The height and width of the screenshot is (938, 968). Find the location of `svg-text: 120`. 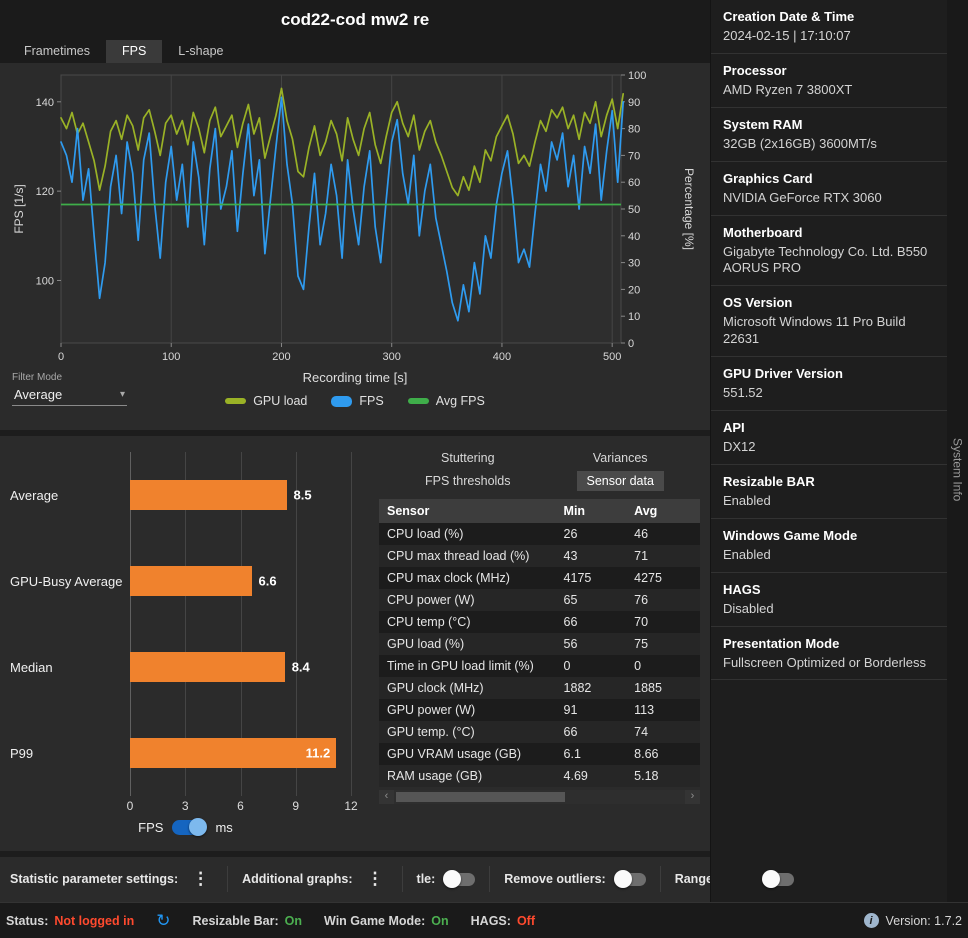

svg-text: 120 is located at coordinates (45, 192).